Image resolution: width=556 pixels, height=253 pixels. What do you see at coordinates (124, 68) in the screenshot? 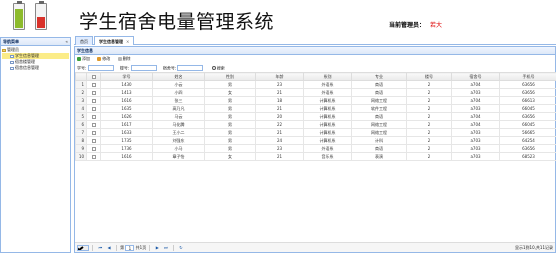
I see `building-label: 楼号:` at bounding box center [124, 68].